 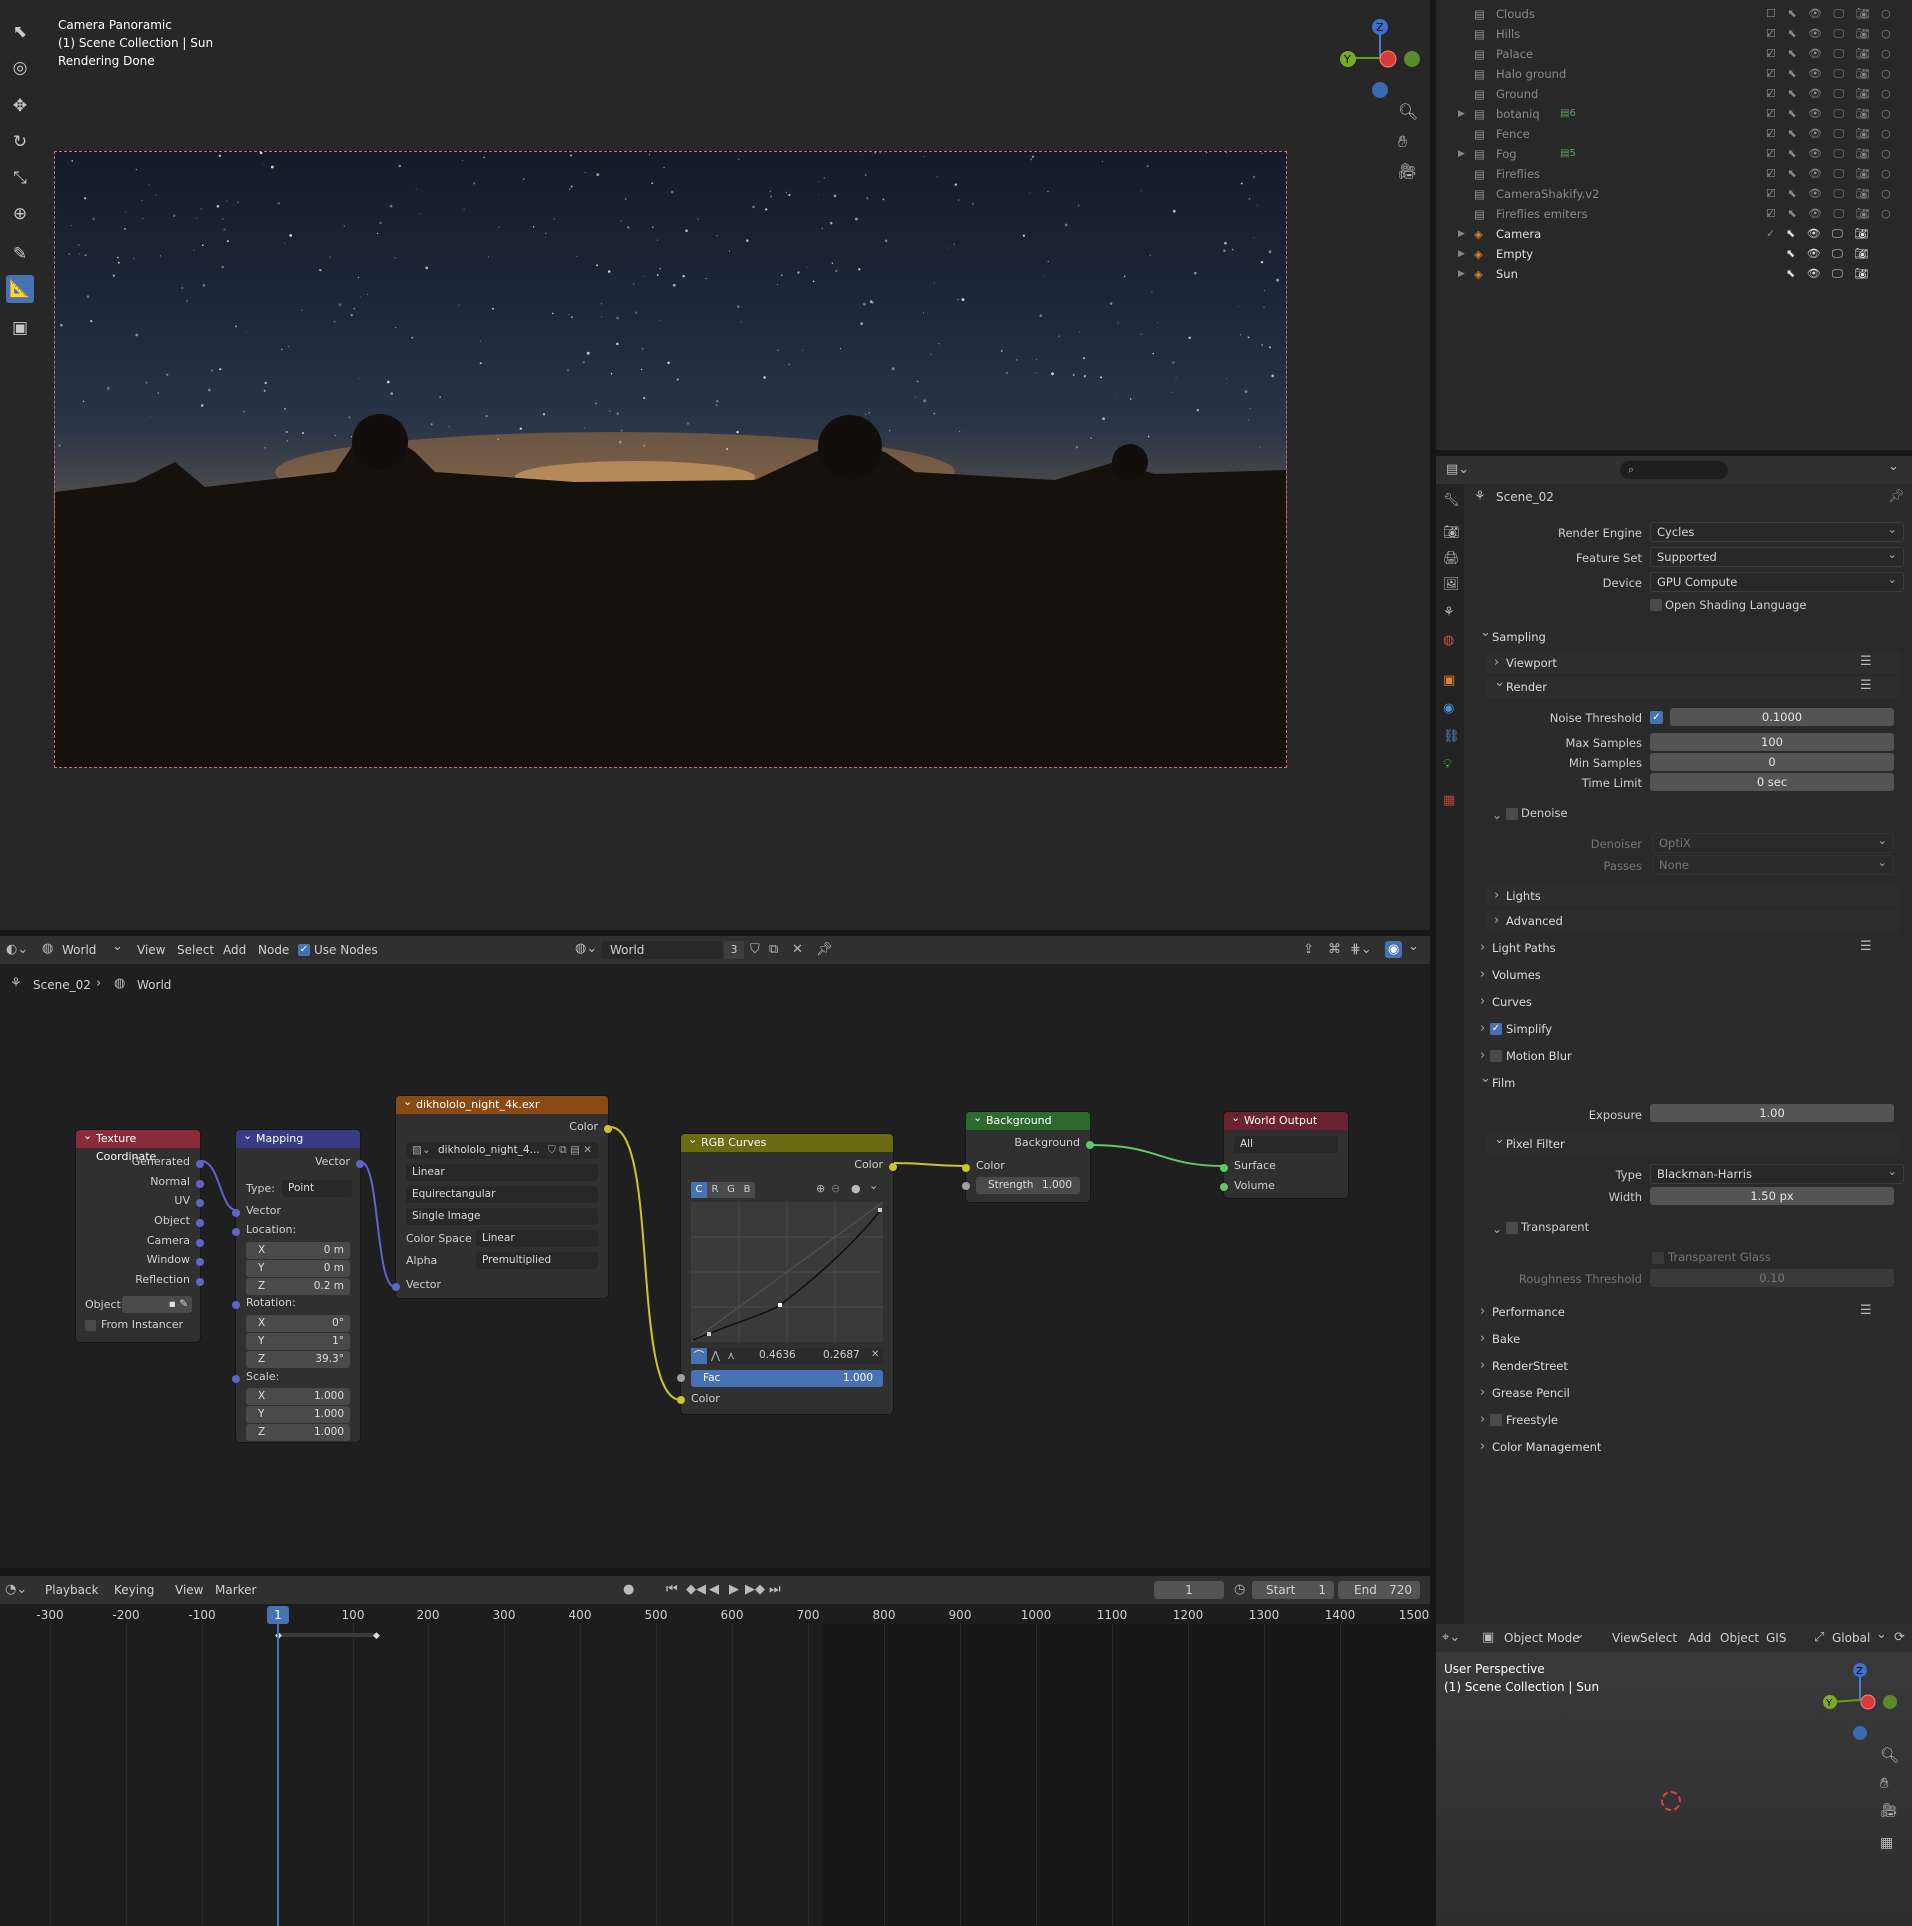 I want to click on render-engine-dropdown: Cycles, so click(x=1777, y=531).